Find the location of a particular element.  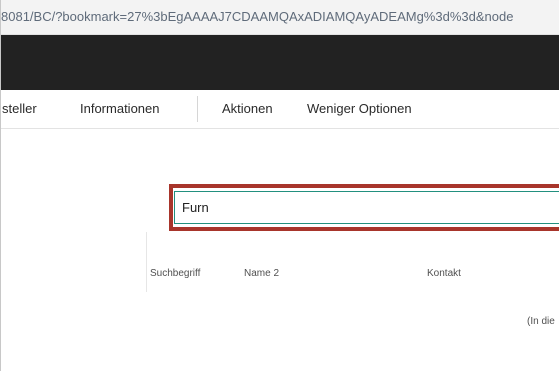

action-informationen: Informationen is located at coordinates (120, 108).